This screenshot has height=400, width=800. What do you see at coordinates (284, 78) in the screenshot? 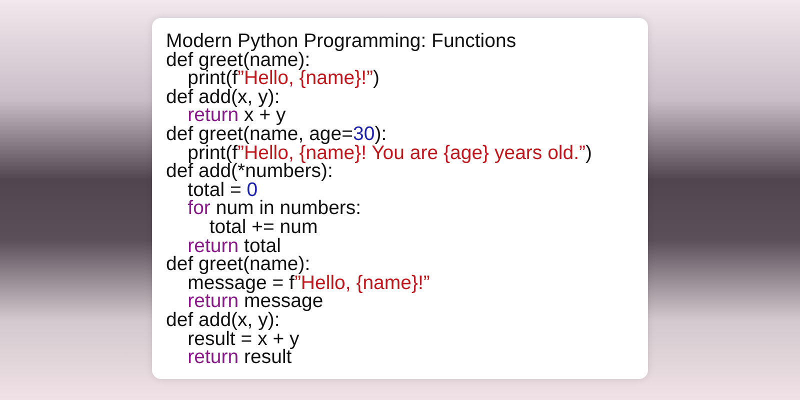
I see `code-line: print(f”Hello, {name}!”)` at bounding box center [284, 78].